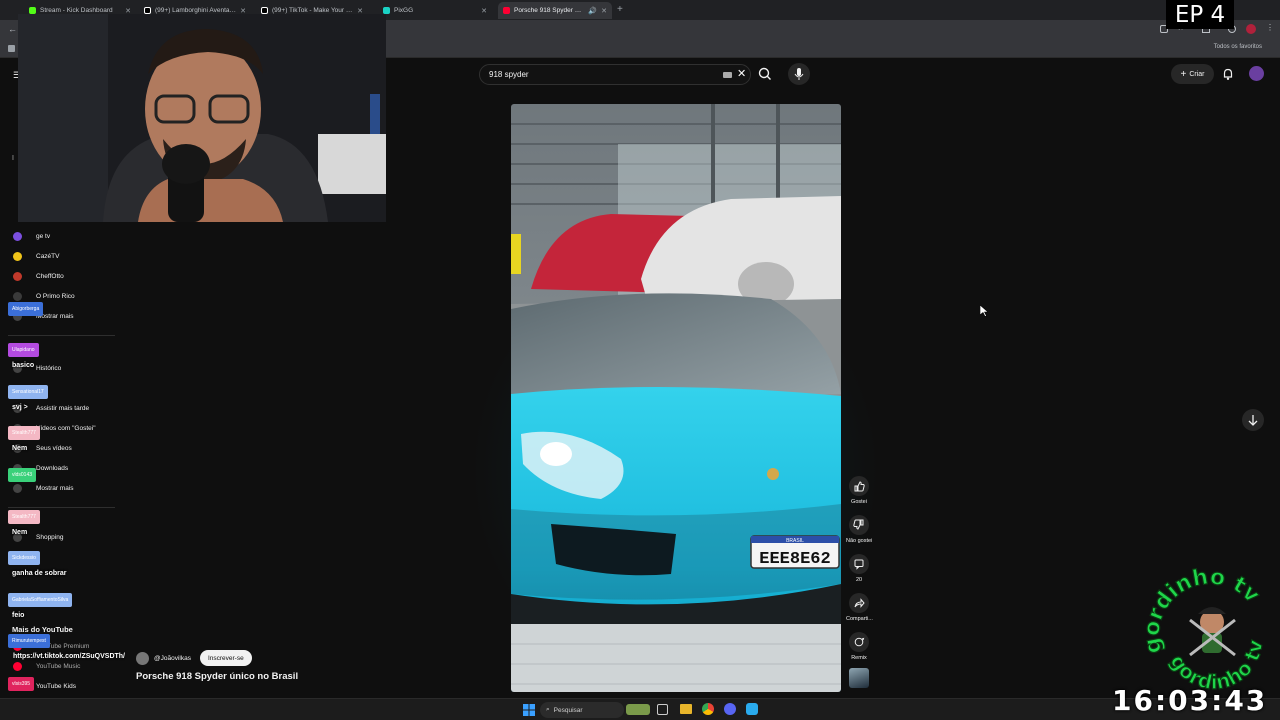 This screenshot has width=1280, height=720. What do you see at coordinates (1200, 14) in the screenshot?
I see `episode-badge: EP 4` at bounding box center [1200, 14].